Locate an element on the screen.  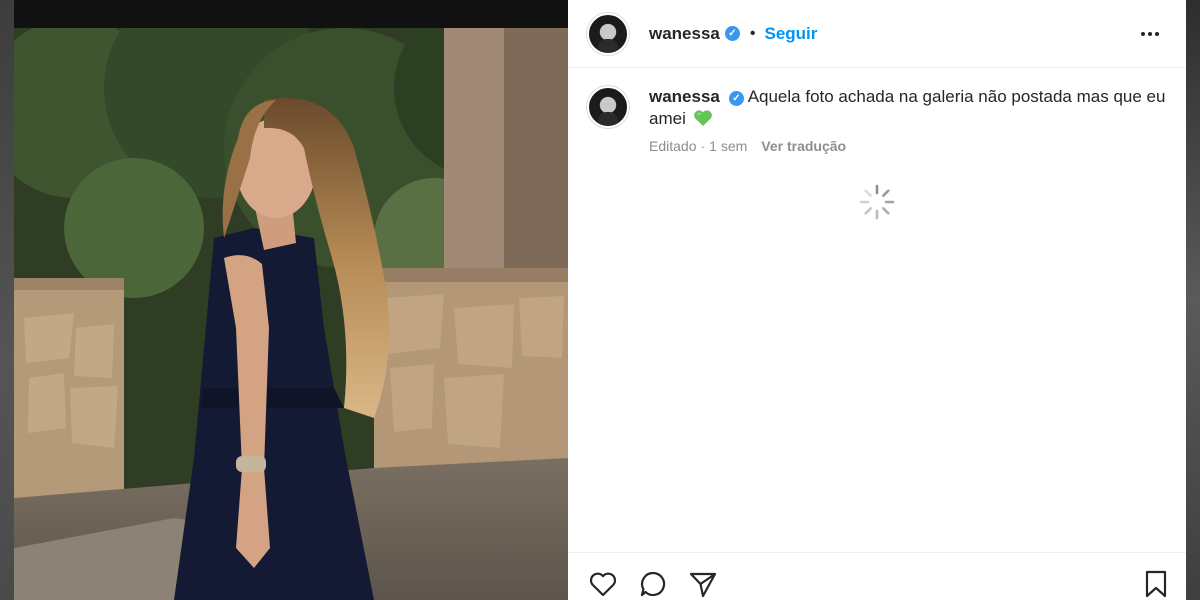
bookmark-icon is located at coordinates (1156, 584).